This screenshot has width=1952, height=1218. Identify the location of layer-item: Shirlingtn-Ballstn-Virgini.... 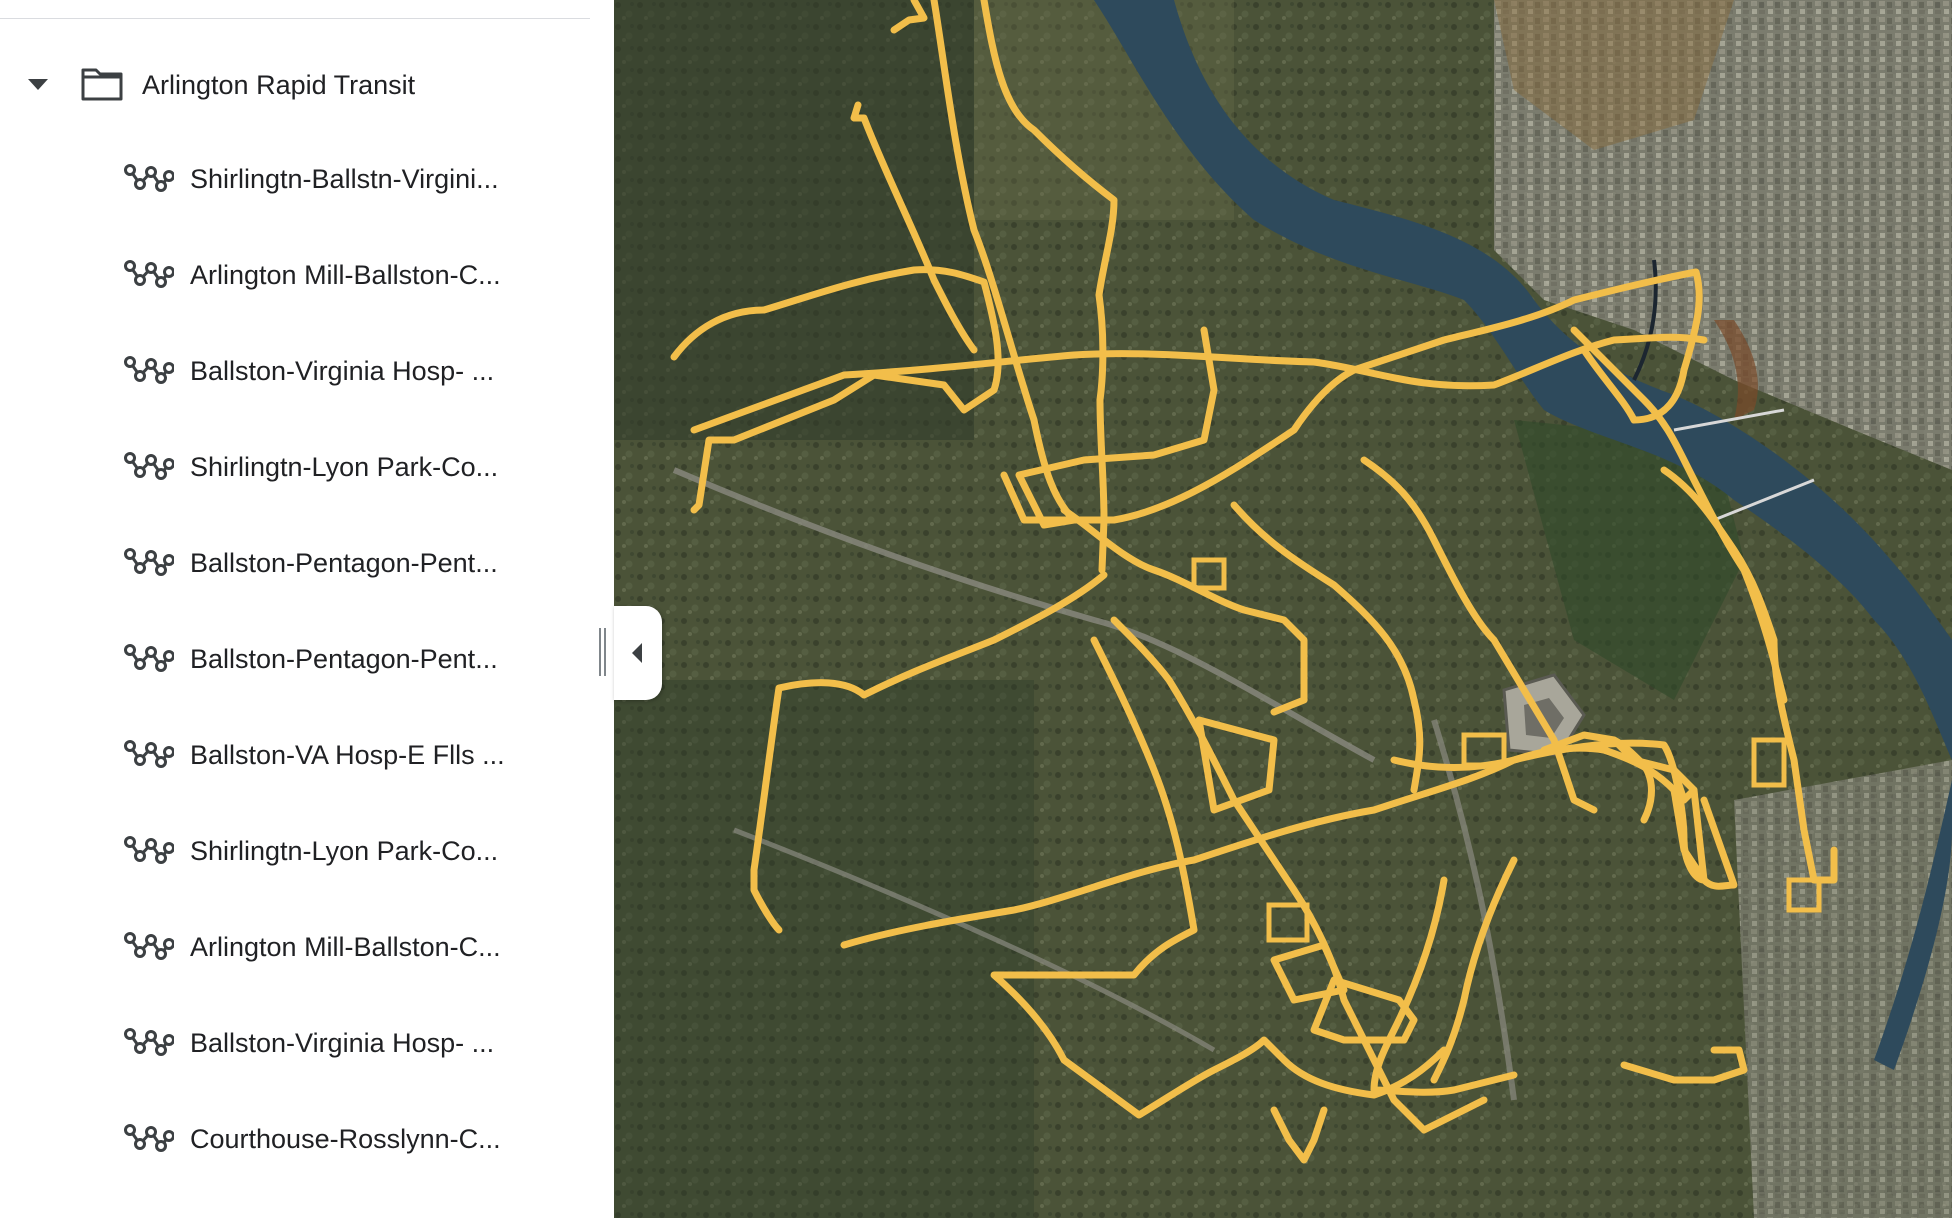
(300, 180).